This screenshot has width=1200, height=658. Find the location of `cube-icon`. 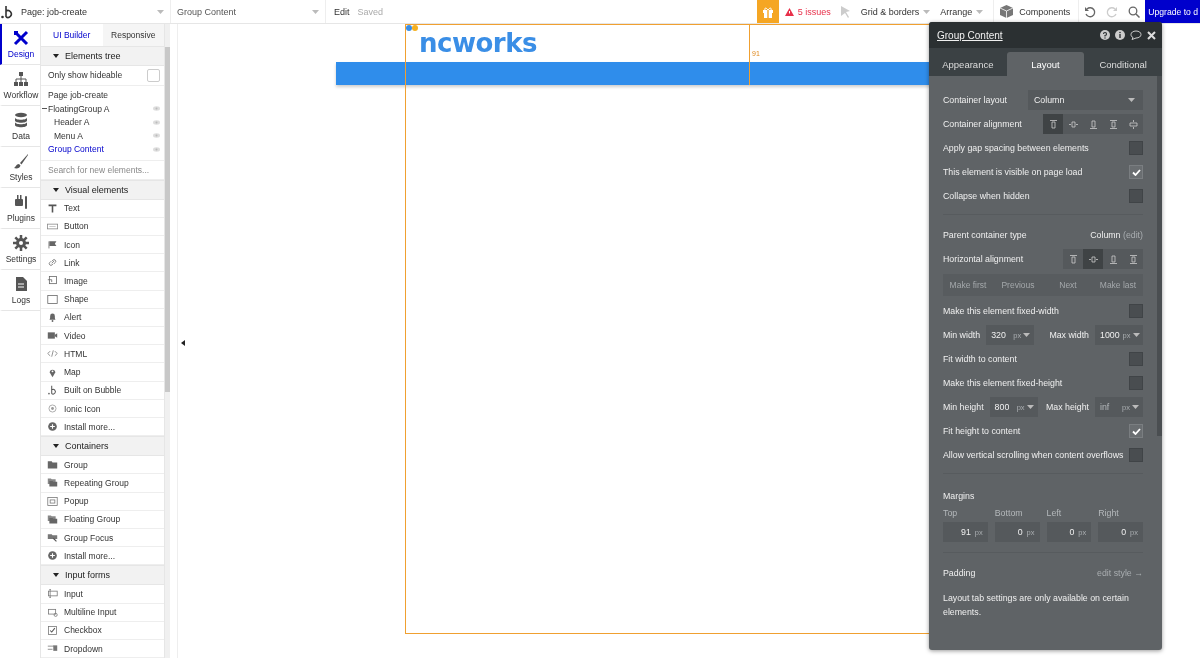

cube-icon is located at coordinates (1007, 11).